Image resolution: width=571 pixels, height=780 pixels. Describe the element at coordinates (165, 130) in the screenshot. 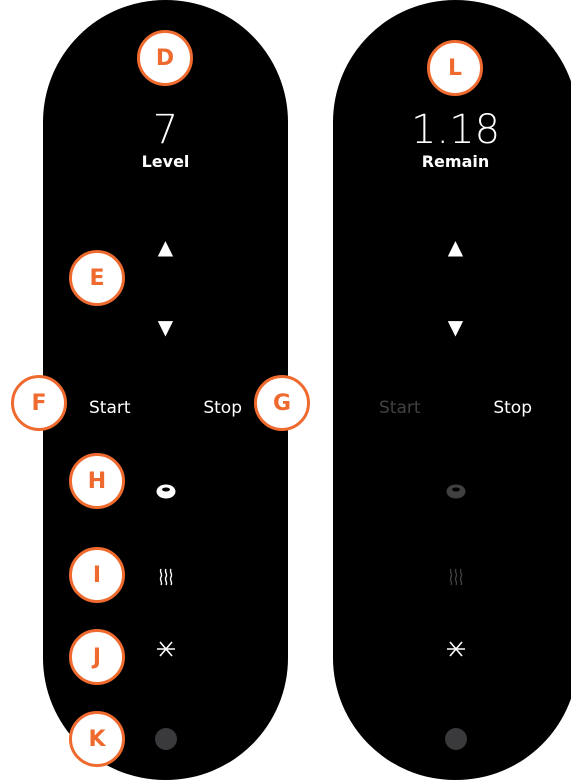

I see `level-value: 7` at that location.